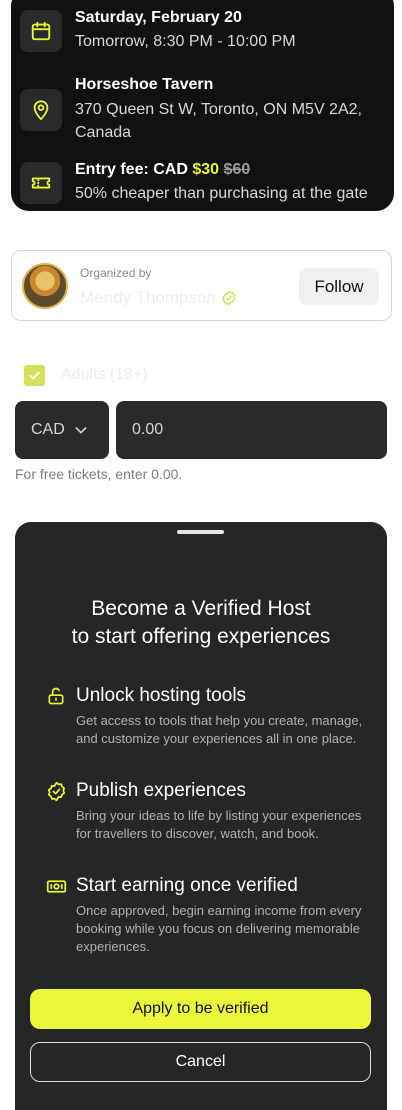 Image resolution: width=402 pixels, height=1110 pixels. What do you see at coordinates (161, 695) in the screenshot?
I see `feature-title: Unlock hosting tools` at bounding box center [161, 695].